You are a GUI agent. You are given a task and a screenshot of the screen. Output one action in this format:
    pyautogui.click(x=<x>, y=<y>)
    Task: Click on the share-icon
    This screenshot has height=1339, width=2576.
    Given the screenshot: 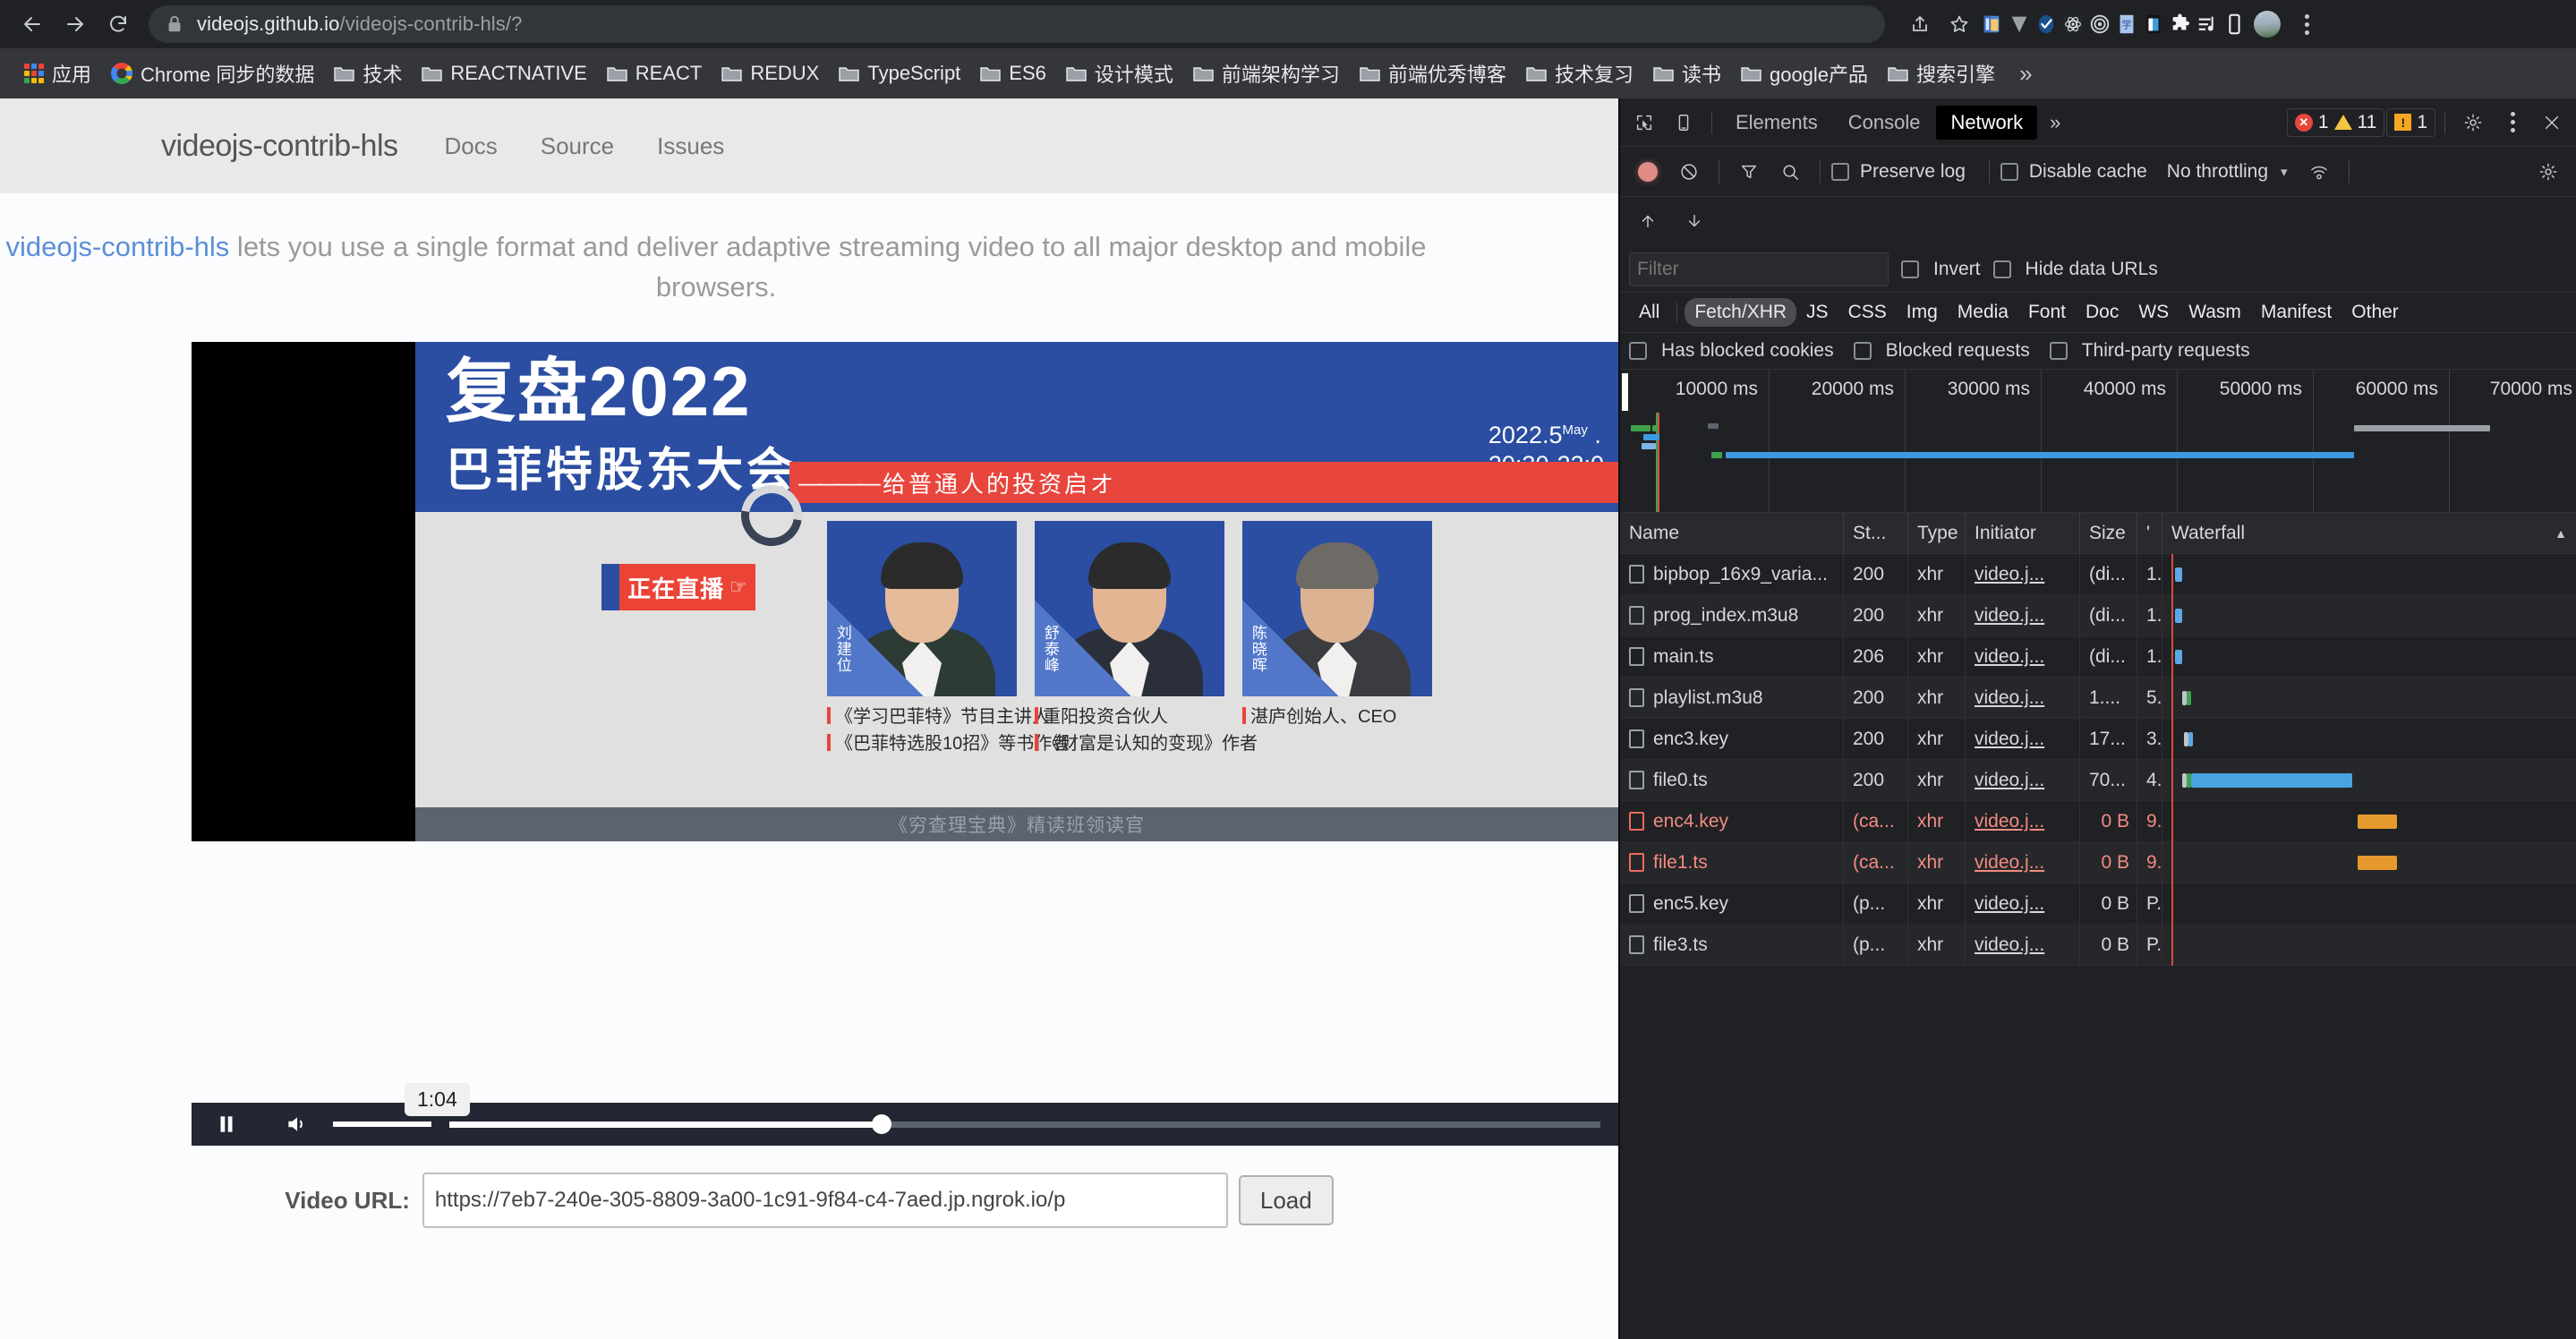 What is the action you would take?
    pyautogui.click(x=1920, y=24)
    